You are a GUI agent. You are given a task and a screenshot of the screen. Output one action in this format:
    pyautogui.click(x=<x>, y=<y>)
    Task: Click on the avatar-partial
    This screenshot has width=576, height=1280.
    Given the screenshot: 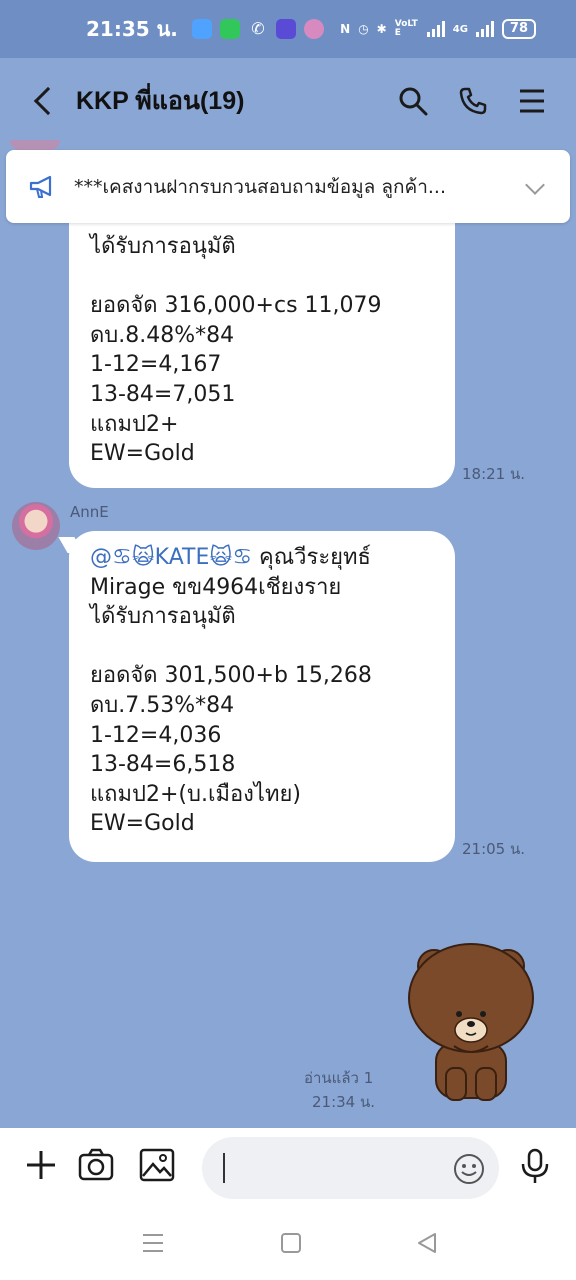 What is the action you would take?
    pyautogui.click(x=35, y=145)
    